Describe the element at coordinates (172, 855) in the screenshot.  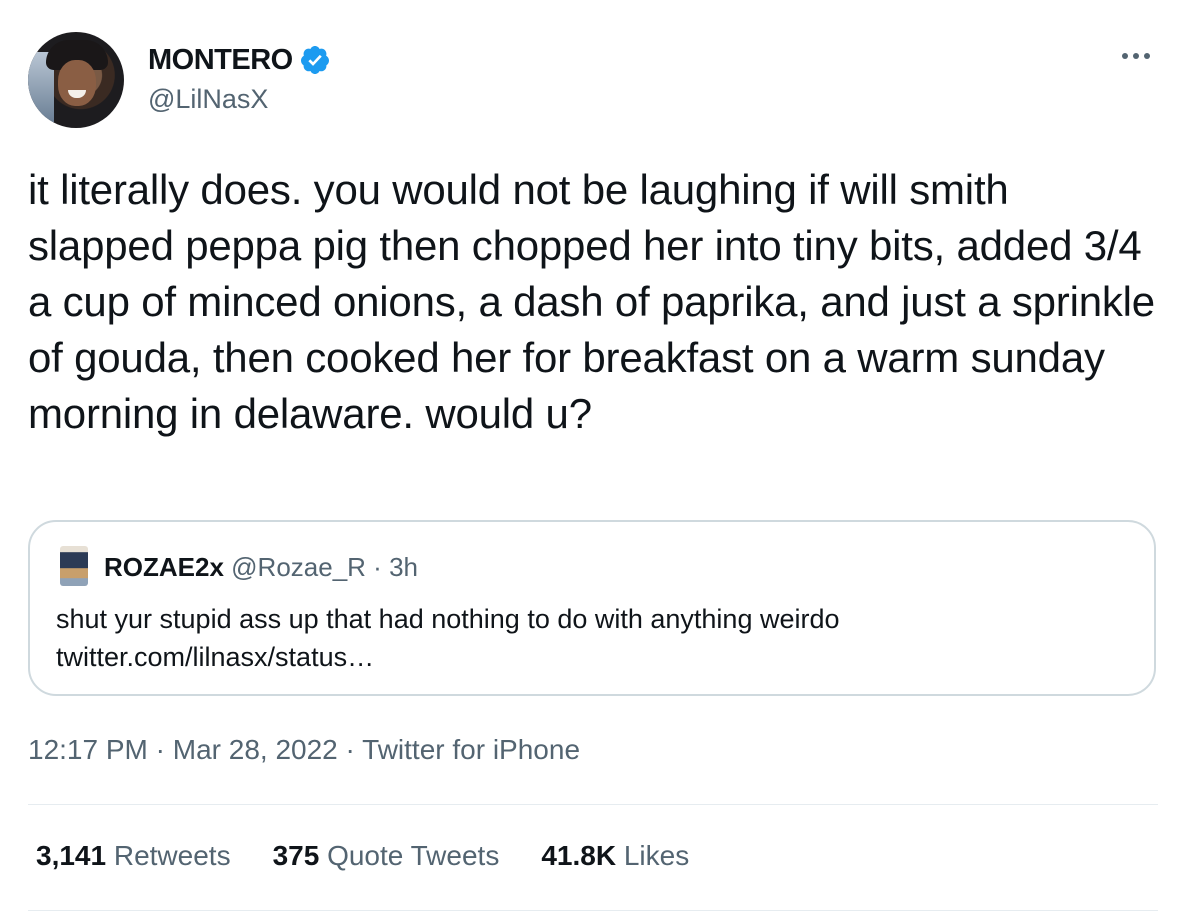
I see `retweets-label: Retweets` at that location.